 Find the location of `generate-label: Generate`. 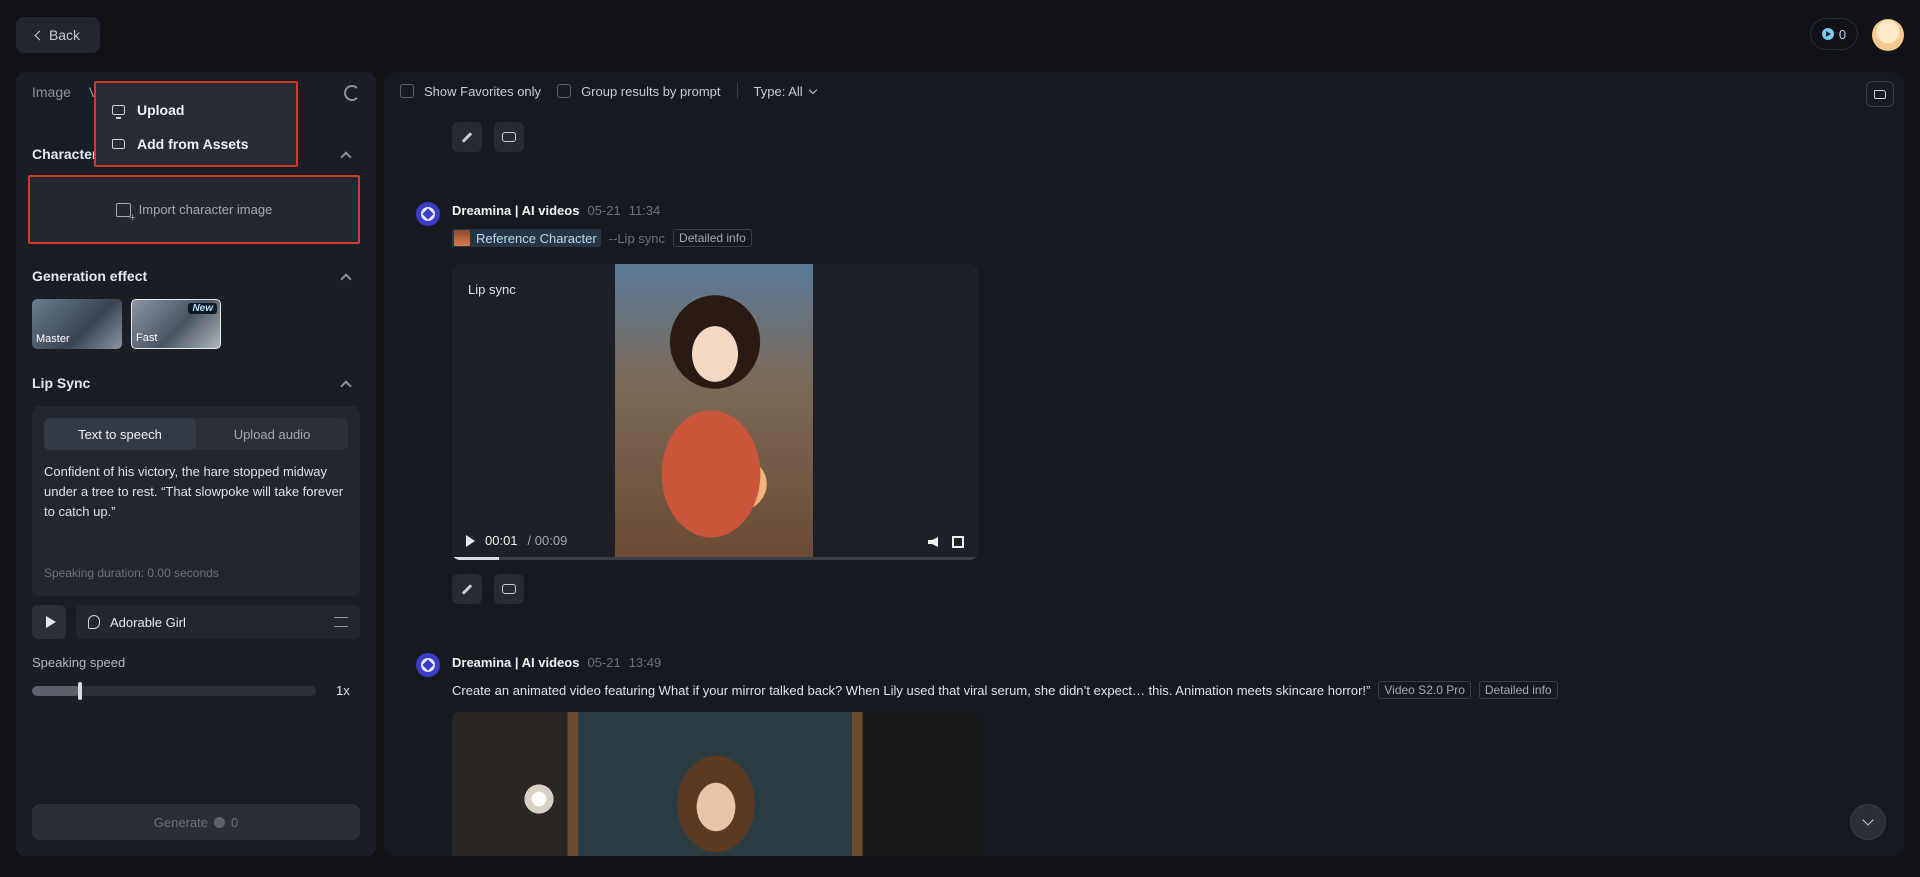

generate-label: Generate is located at coordinates (180, 822).